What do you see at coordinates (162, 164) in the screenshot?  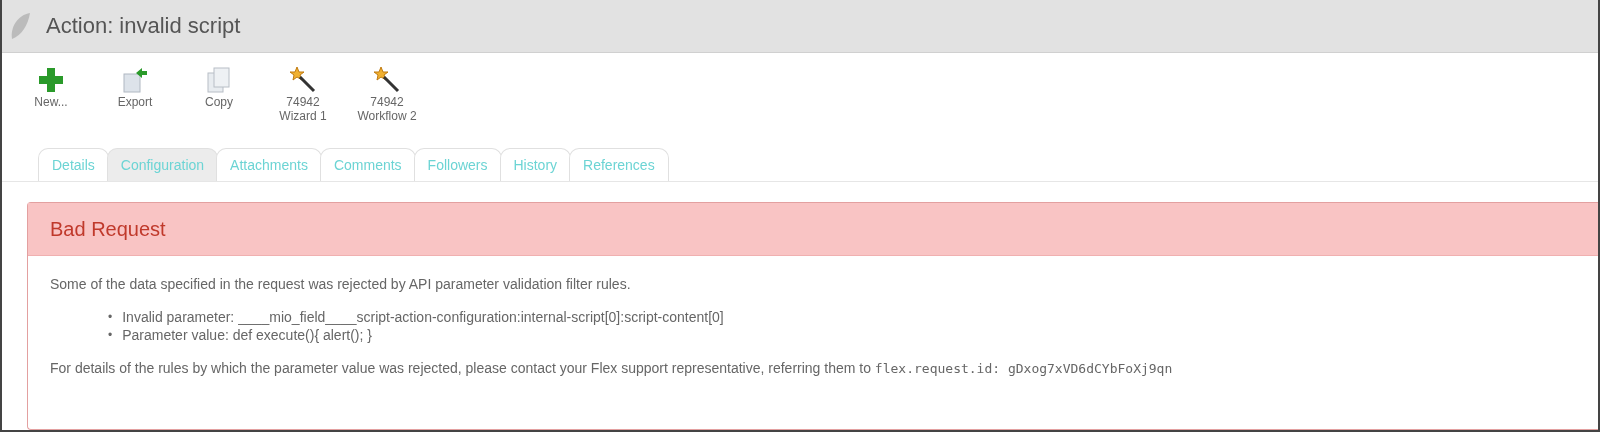 I see `tab: Configuration` at bounding box center [162, 164].